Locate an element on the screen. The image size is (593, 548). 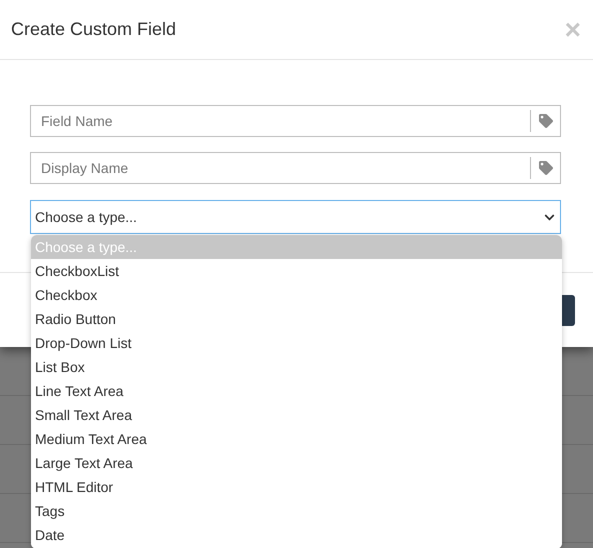
dropdown-option: Checkbox is located at coordinates (296, 295).